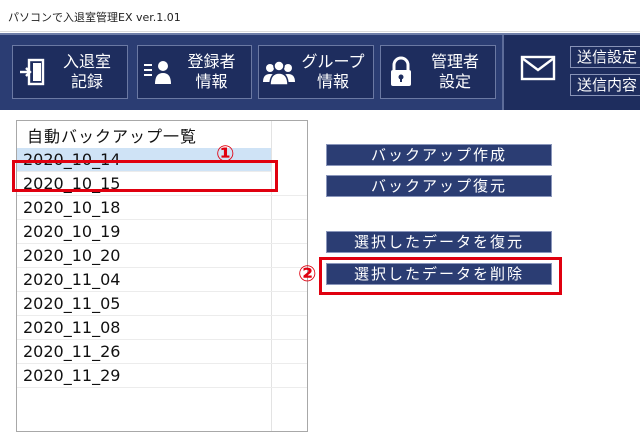 The height and width of the screenshot is (432, 640). I want to click on envelope-icon, so click(538, 70).